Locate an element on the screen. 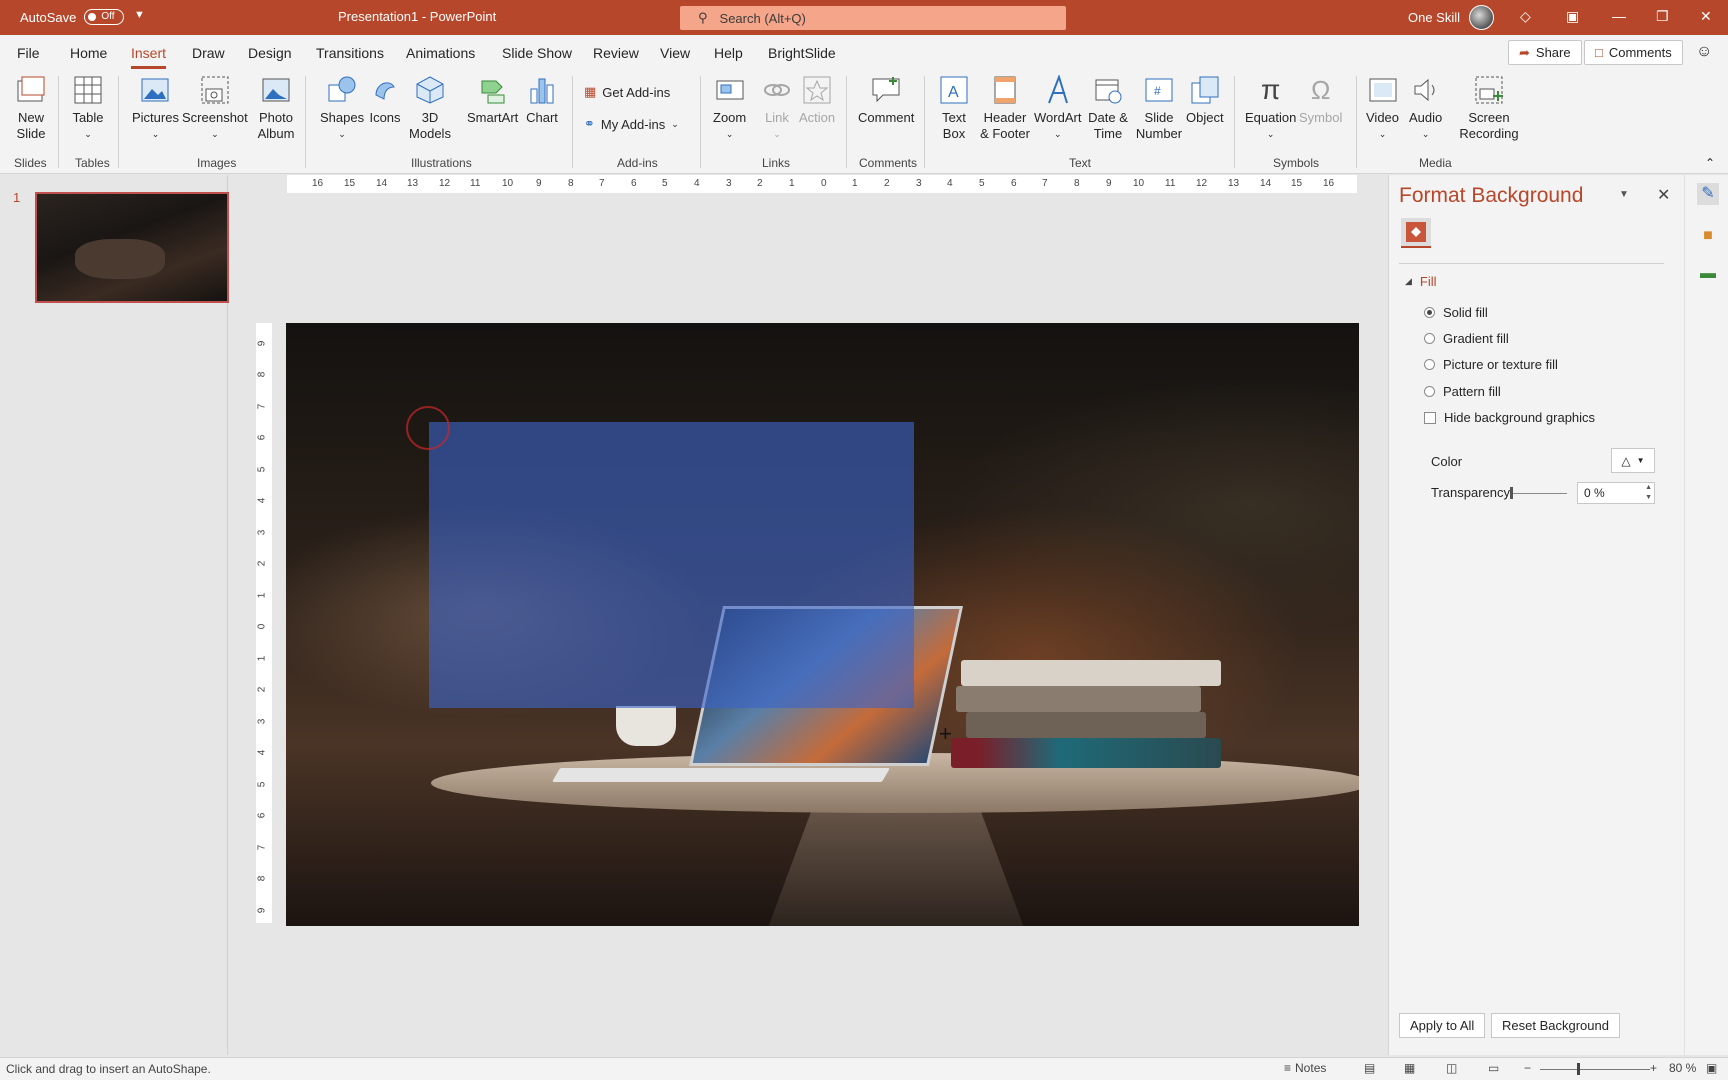 Image resolution: width=1728 pixels, height=1080 pixels. transparency-slider is located at coordinates (1539, 493).